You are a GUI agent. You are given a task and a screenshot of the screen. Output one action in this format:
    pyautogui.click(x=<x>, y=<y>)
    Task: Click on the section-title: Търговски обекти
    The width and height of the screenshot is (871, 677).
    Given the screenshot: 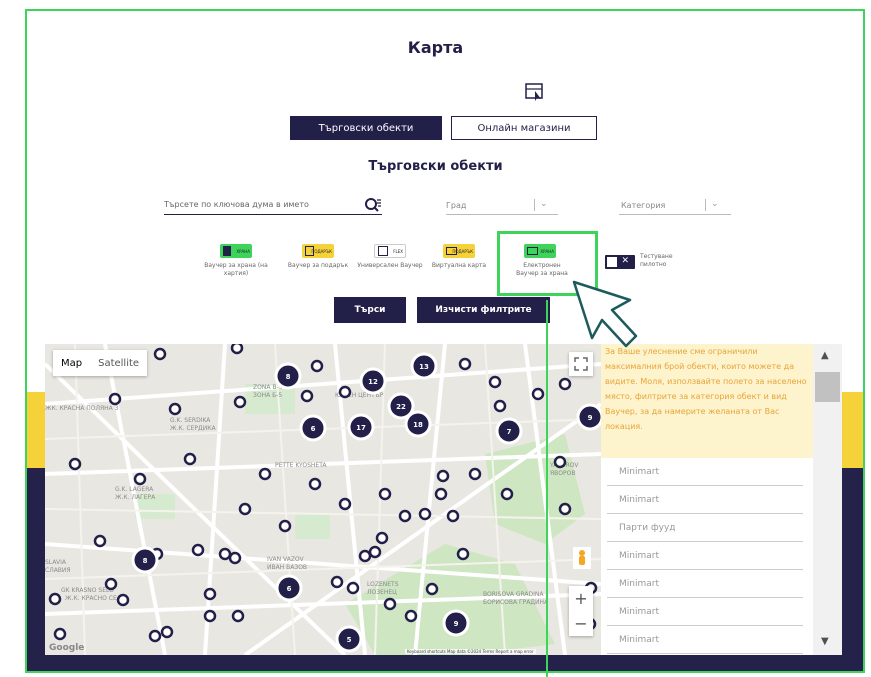 What is the action you would take?
    pyautogui.click(x=435, y=166)
    